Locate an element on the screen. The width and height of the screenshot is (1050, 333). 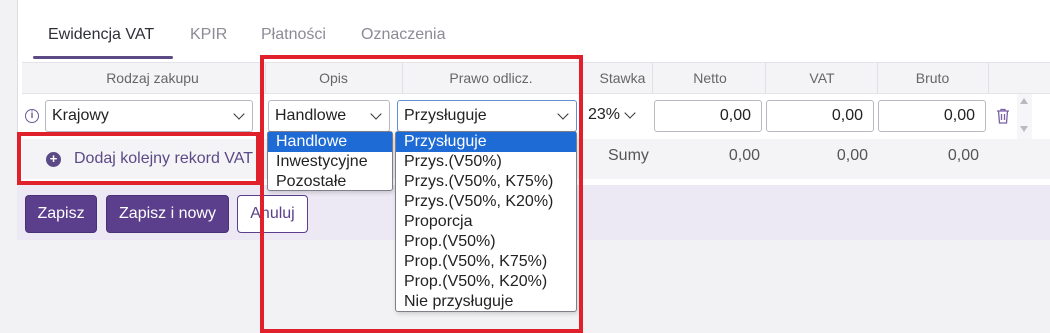
rodzaj-zakupu-select: Krajowy is located at coordinates (149, 116).